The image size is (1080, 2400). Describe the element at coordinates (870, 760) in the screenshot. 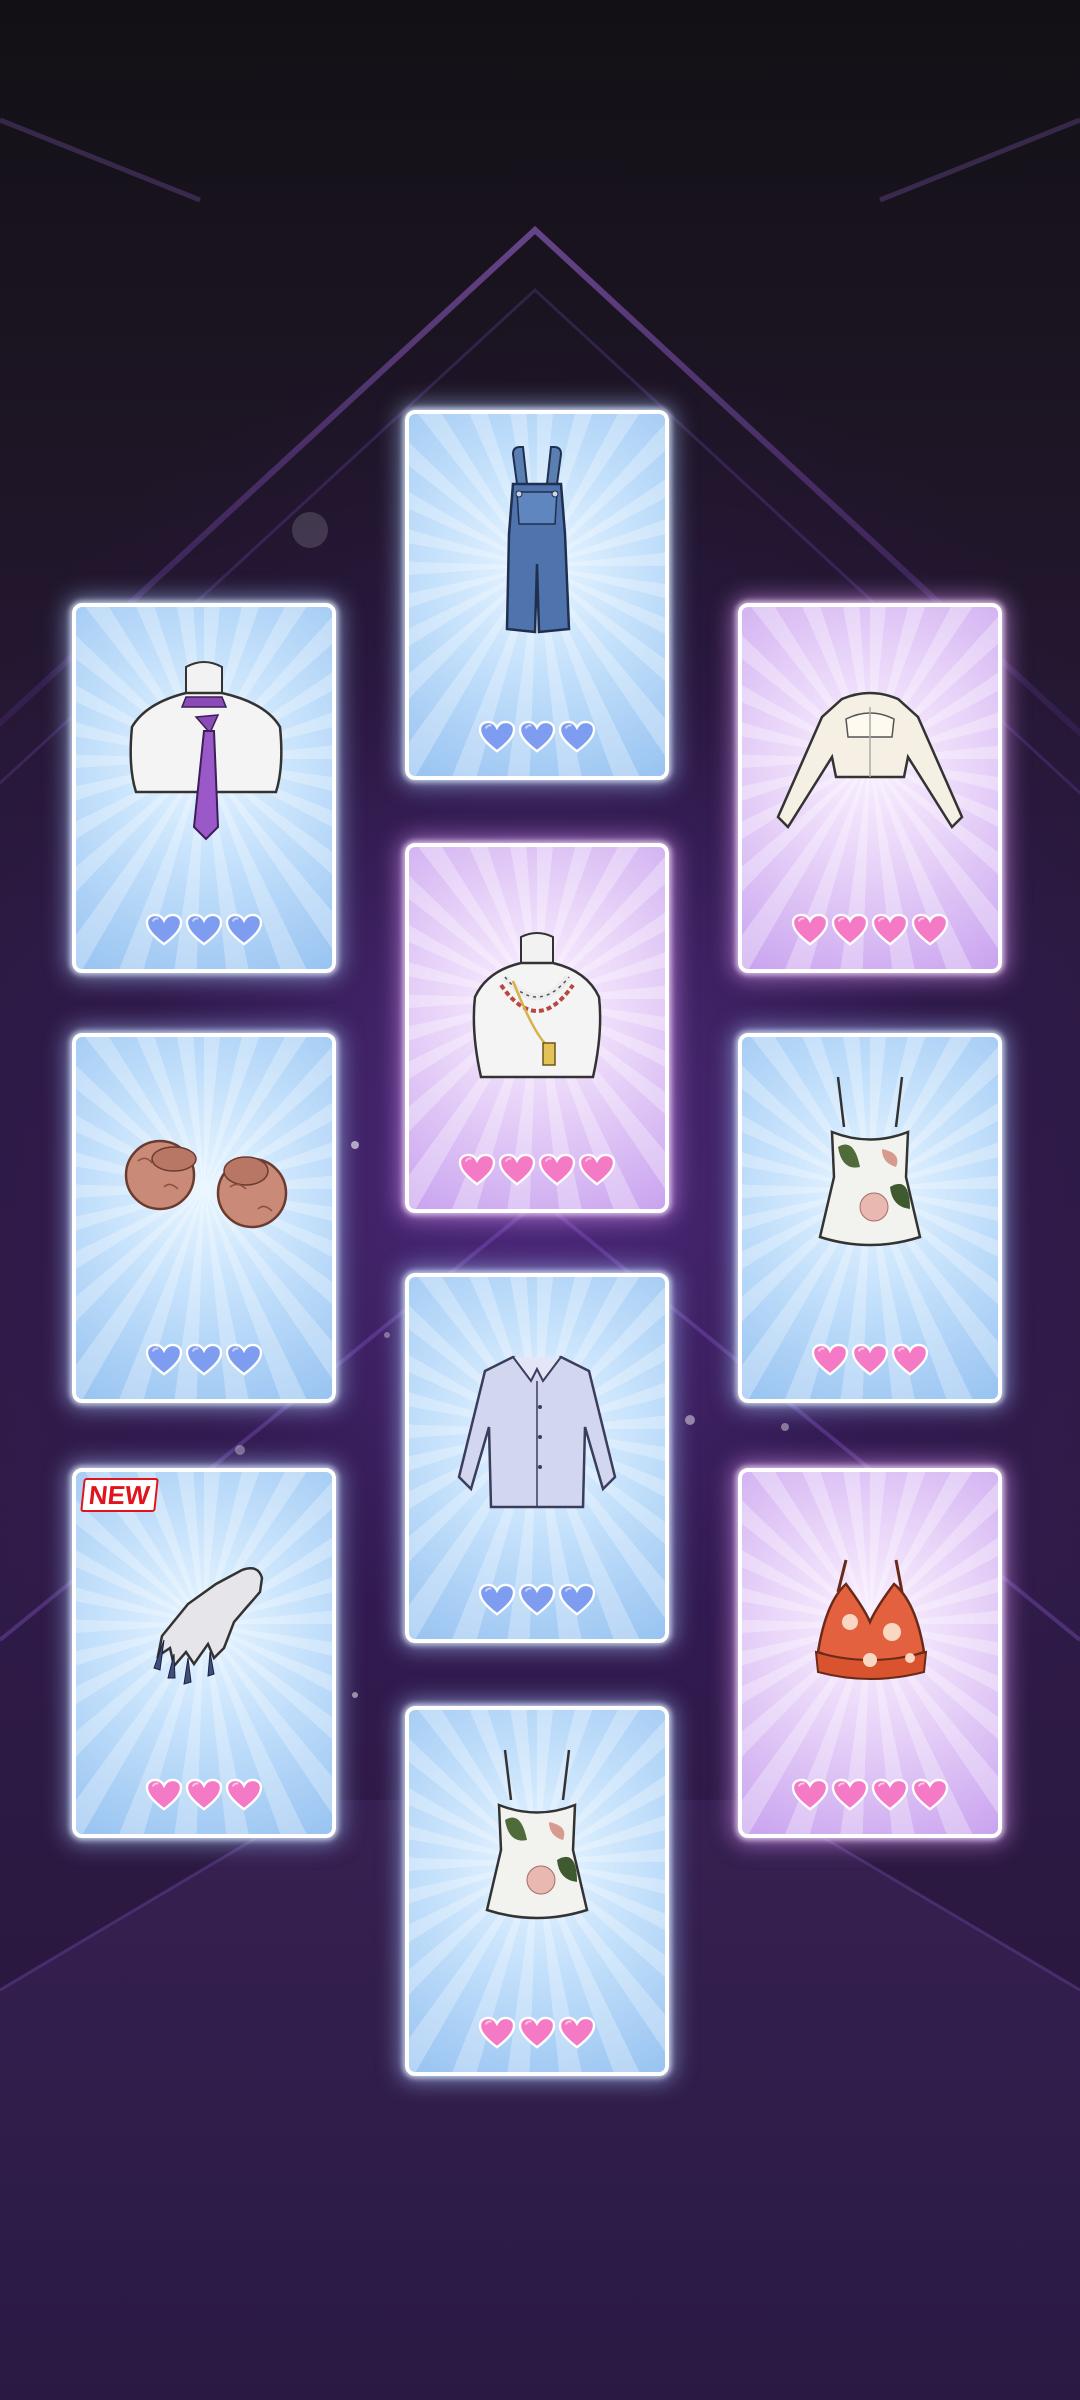

I see `cream-cropped-cardigan-icon` at that location.